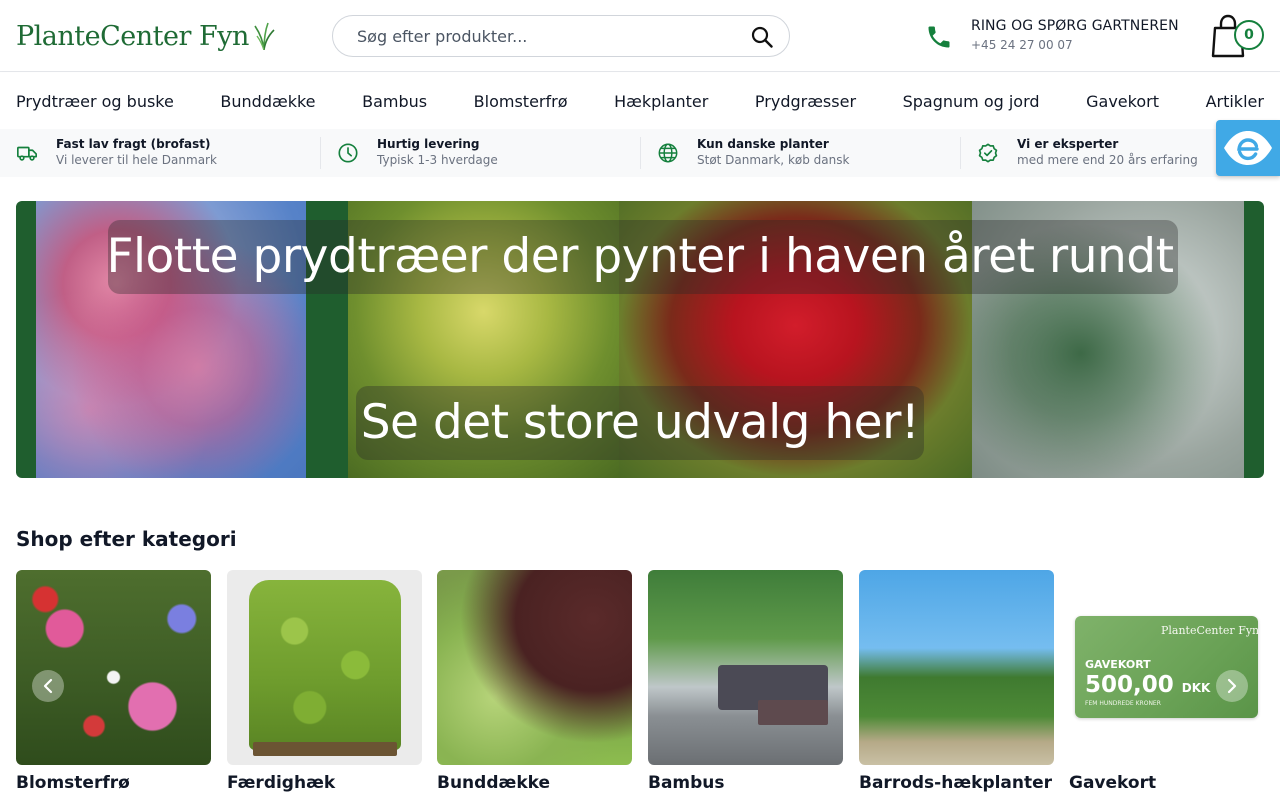 This screenshot has height=800, width=1280. Describe the element at coordinates (793, 712) in the screenshot. I see `table-shape` at that location.